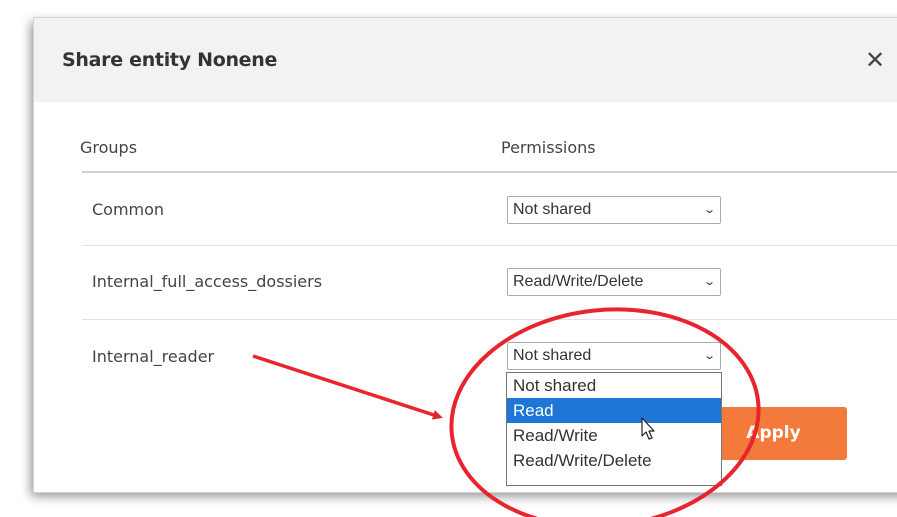 This screenshot has width=897, height=517. I want to click on dropdown-option-read-write-delete: Read/Write/Delete, so click(614, 460).